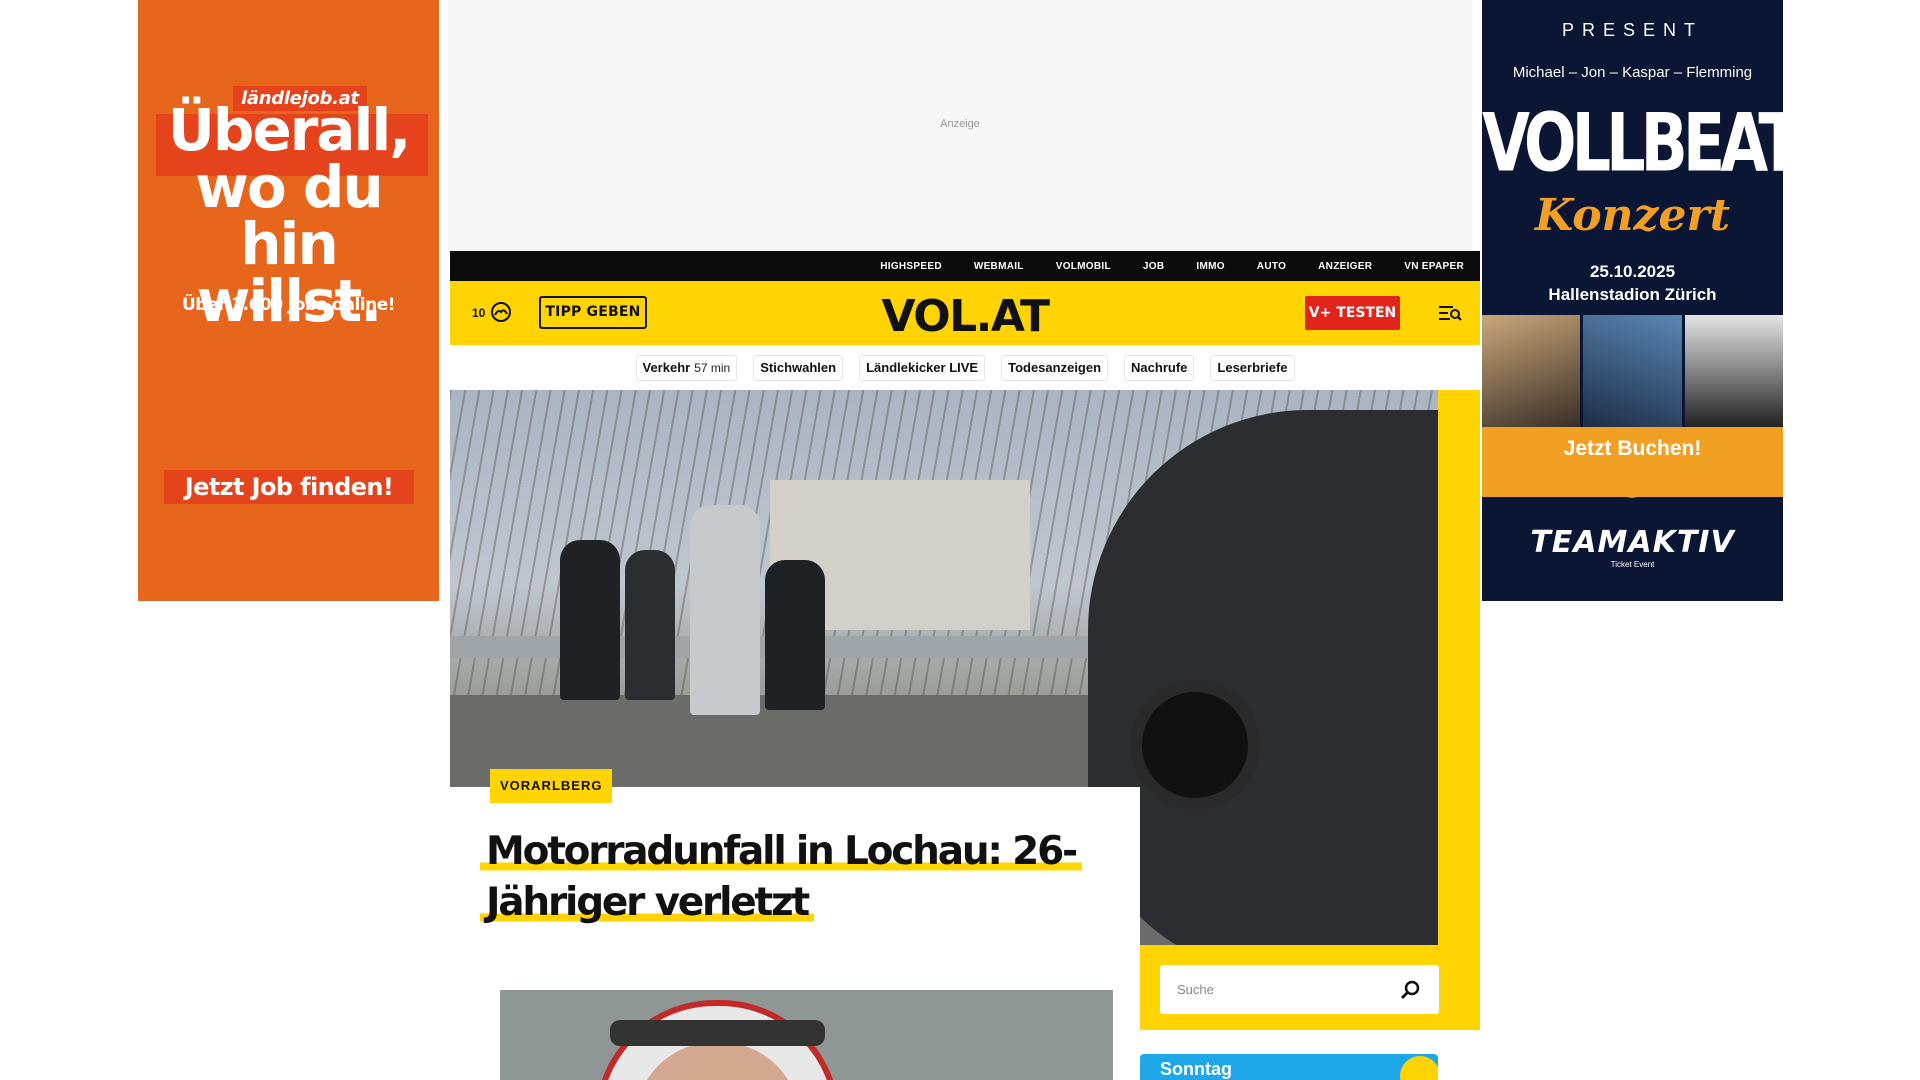  What do you see at coordinates (911, 266) in the screenshot?
I see `nav-highspeed: HIGHSPEED` at bounding box center [911, 266].